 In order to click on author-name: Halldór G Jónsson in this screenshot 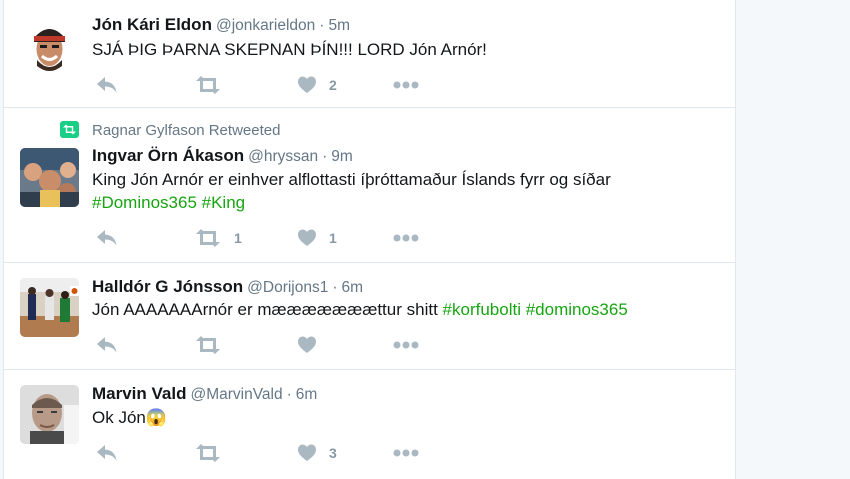, I will do `click(167, 286)`.